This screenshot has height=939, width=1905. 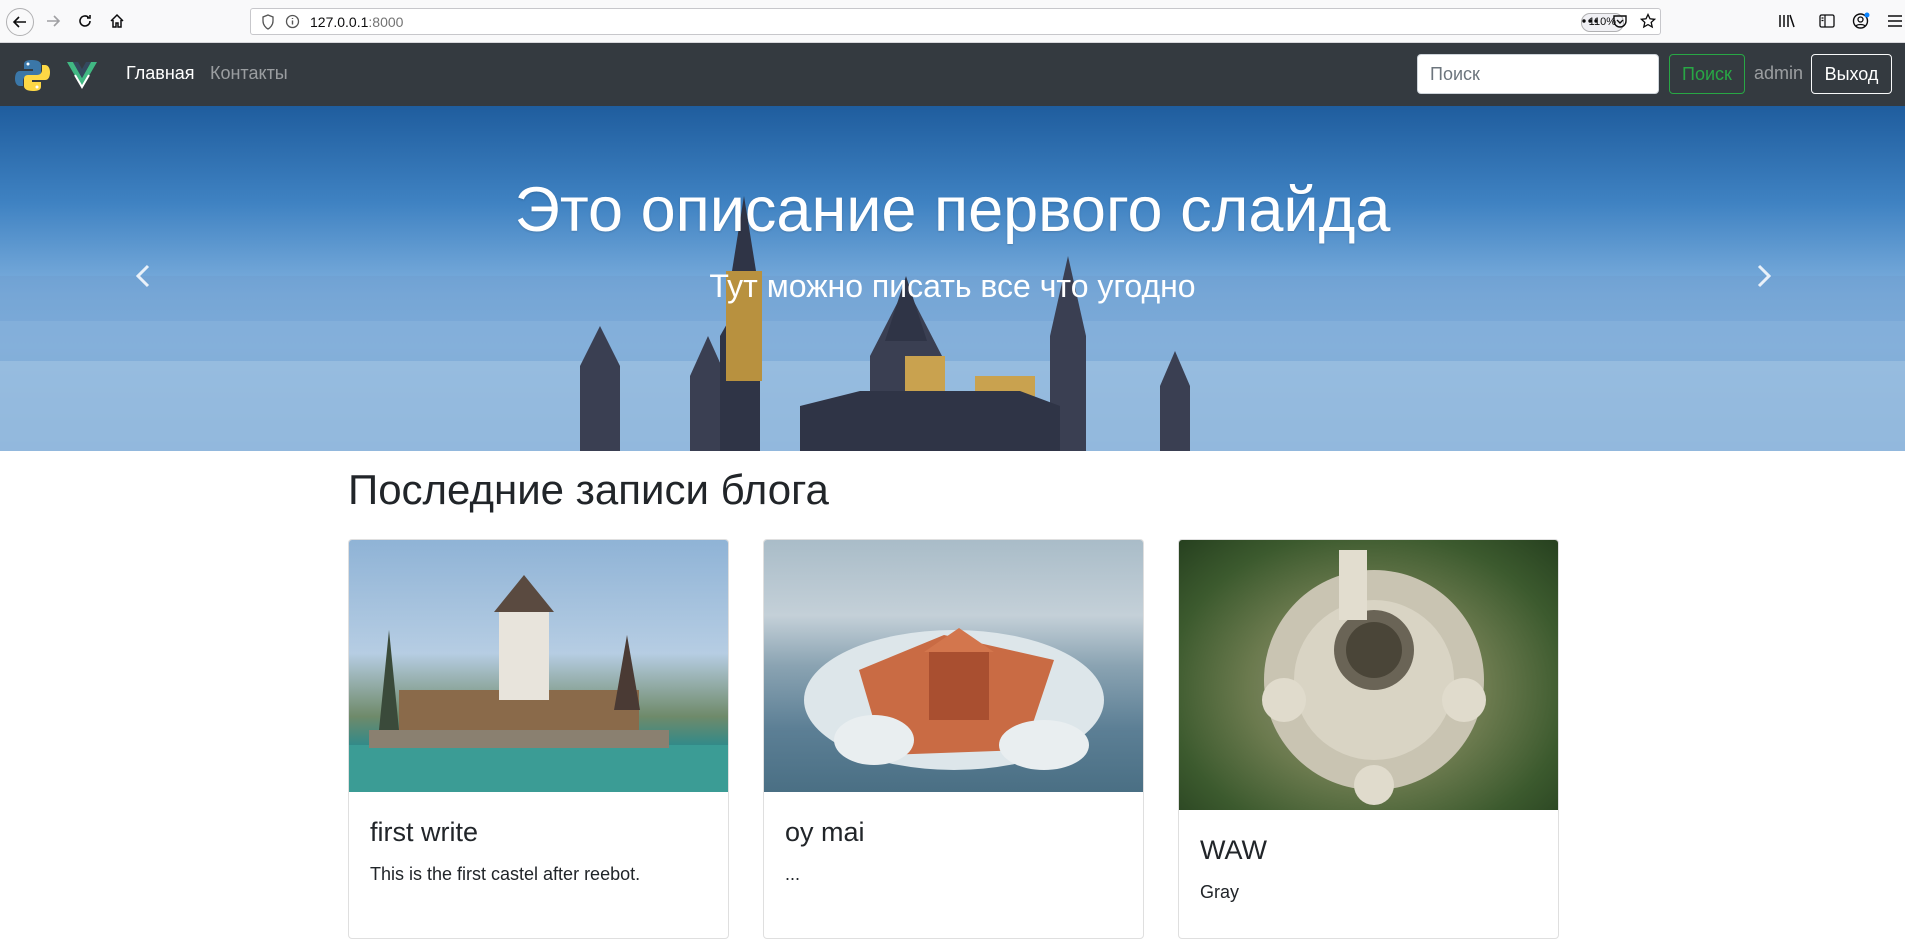 I want to click on url-host: 127.0.0.1, so click(x=339, y=22).